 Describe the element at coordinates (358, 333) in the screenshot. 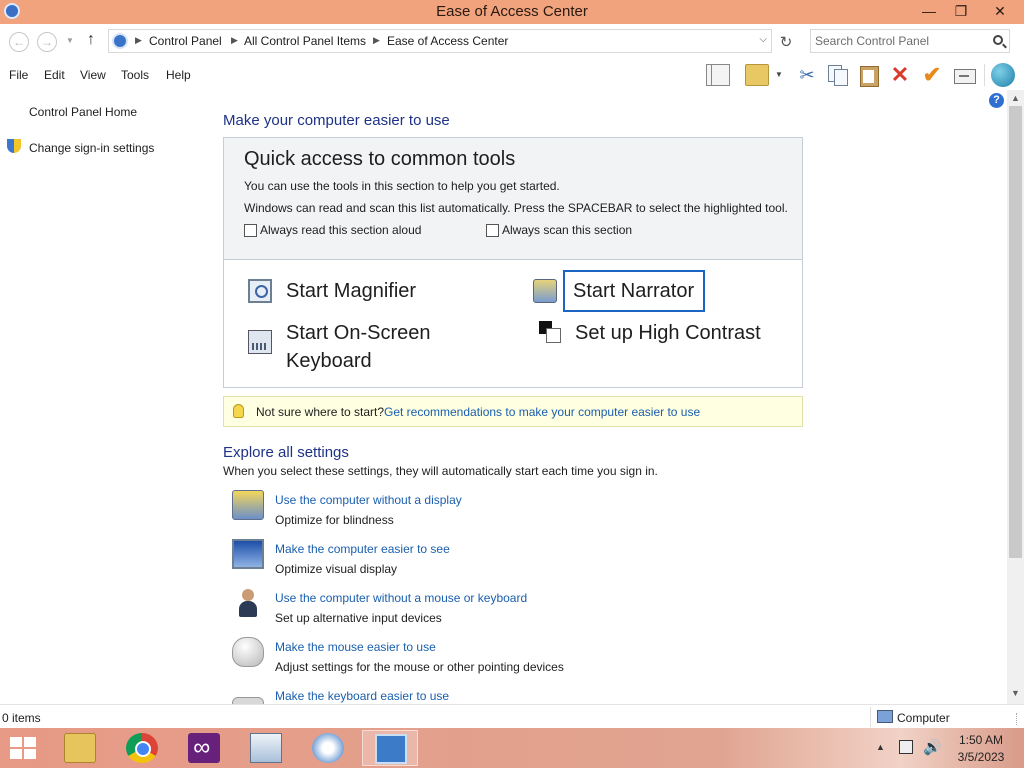

I see `osk-label-line1: Start On-Screen` at that location.